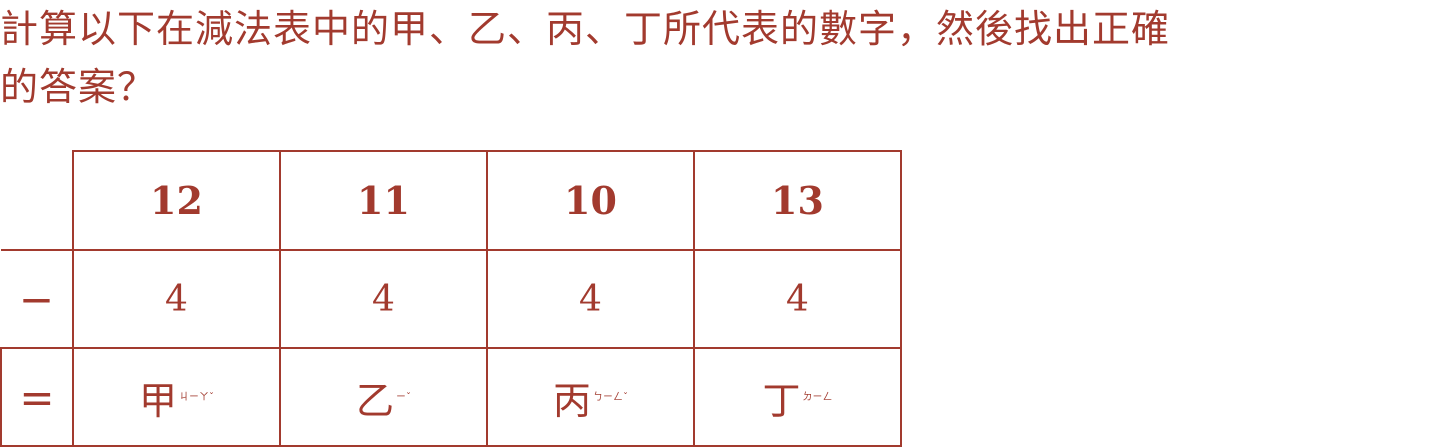 The width and height of the screenshot is (1437, 447). Describe the element at coordinates (797, 299) in the screenshot. I see `subtrahend-cell-4: 4` at that location.